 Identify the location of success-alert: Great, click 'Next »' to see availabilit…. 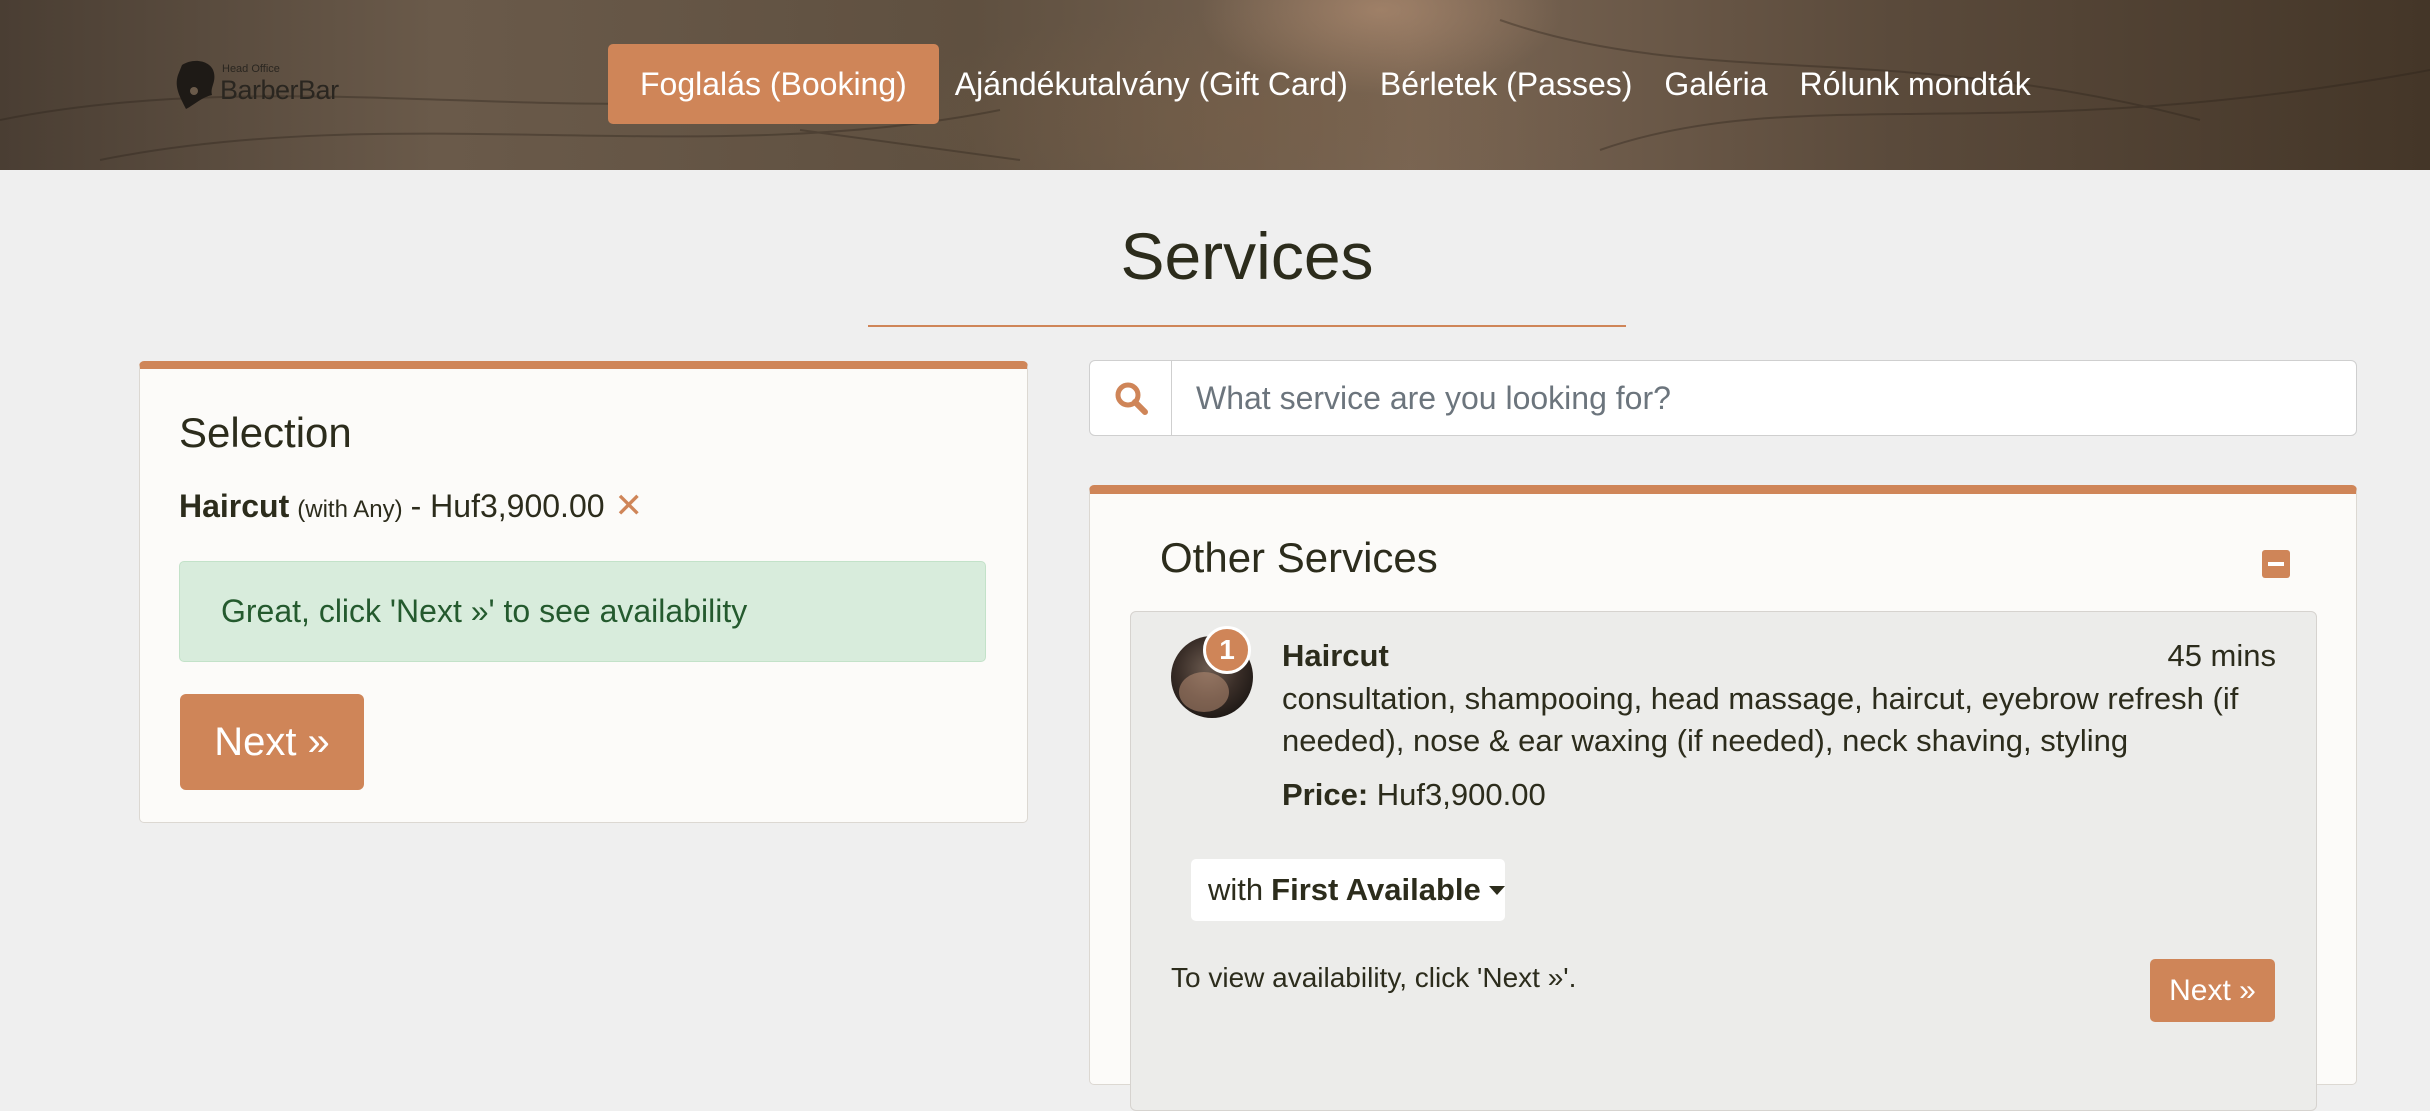
(582, 611).